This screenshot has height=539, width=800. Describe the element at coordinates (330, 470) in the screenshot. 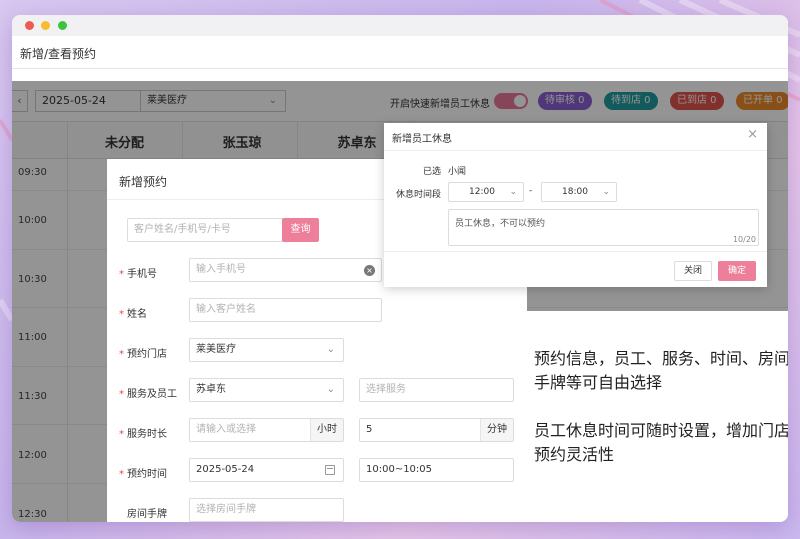

I see `calendar-icon` at that location.